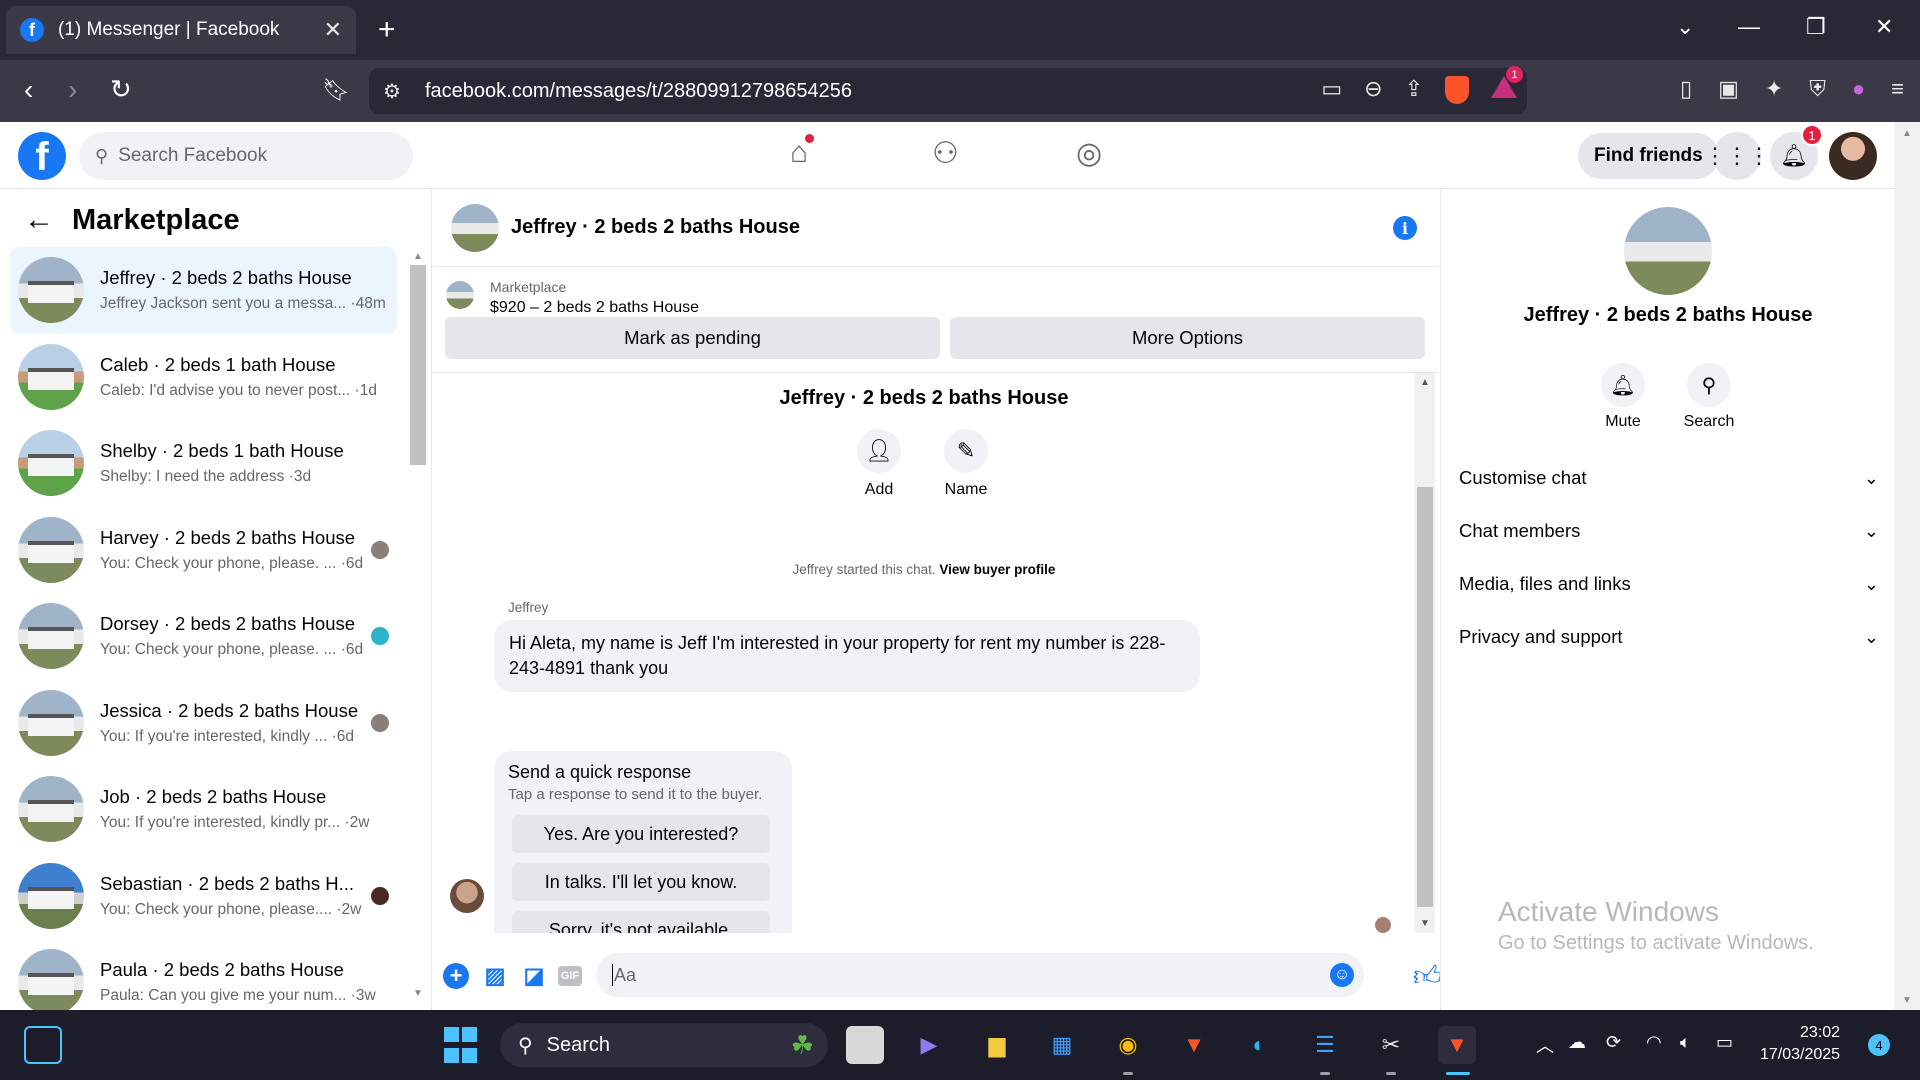 The image size is (1920, 1080). I want to click on details-avatar, so click(1668, 251).